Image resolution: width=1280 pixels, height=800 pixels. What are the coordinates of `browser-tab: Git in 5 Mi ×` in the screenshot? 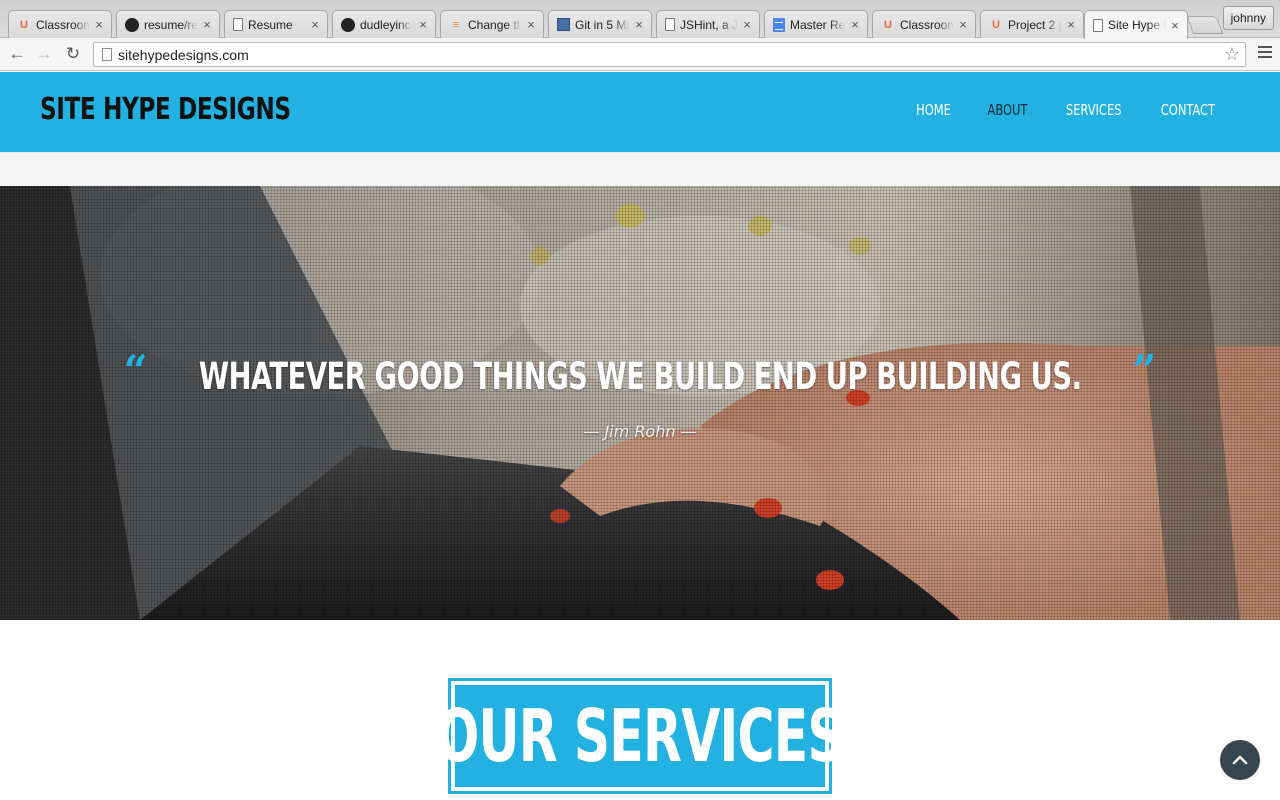 It's located at (600, 24).